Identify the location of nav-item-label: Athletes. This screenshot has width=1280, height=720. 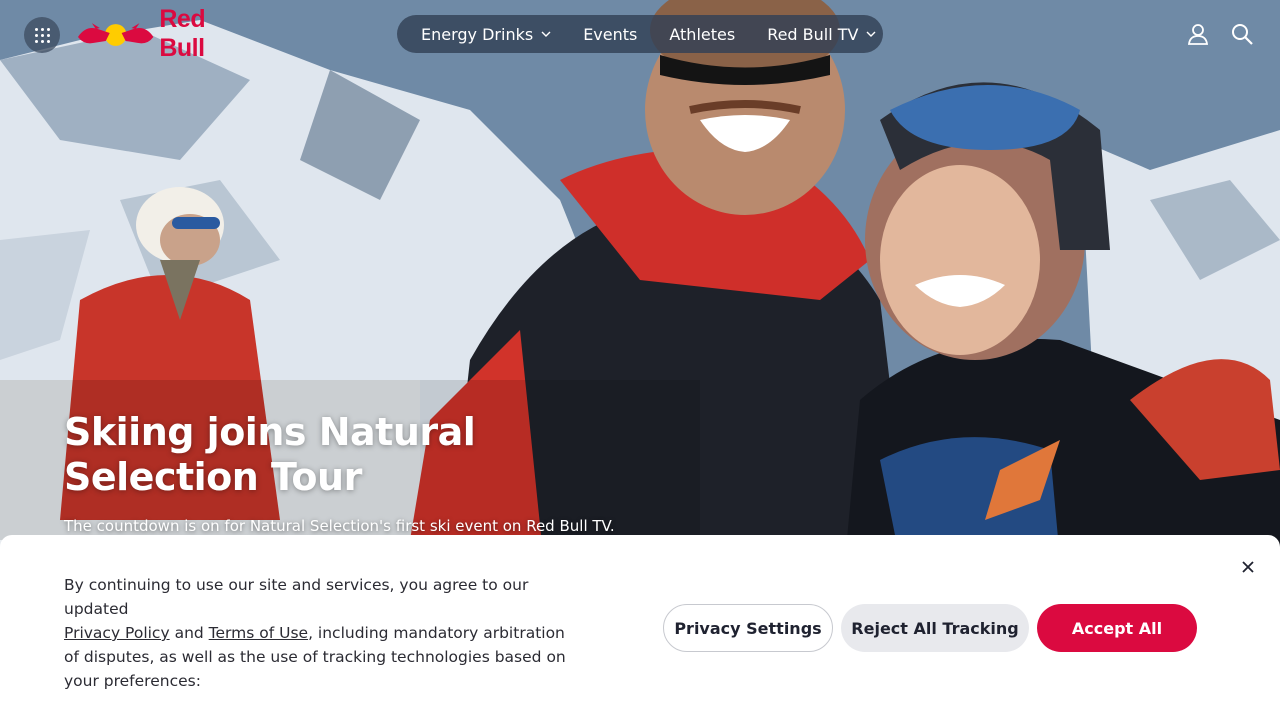
(702, 34).